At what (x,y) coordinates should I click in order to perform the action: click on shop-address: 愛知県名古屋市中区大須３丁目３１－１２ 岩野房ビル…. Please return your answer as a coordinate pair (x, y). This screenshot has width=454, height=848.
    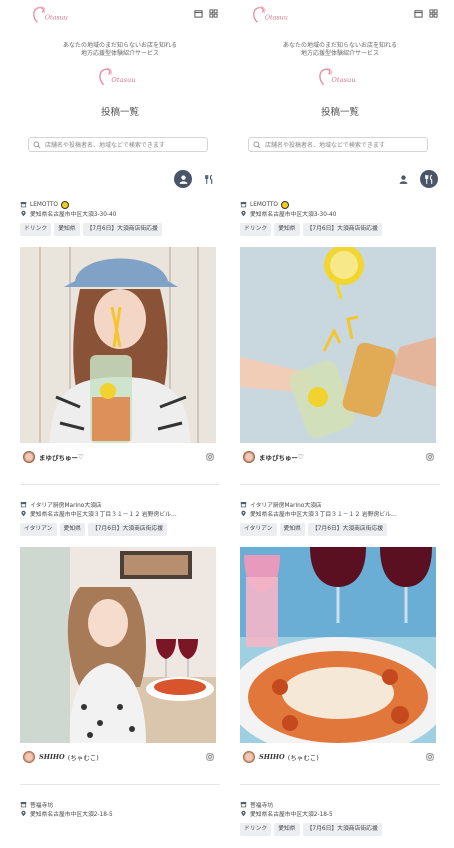
    Looking at the image, I should click on (323, 515).